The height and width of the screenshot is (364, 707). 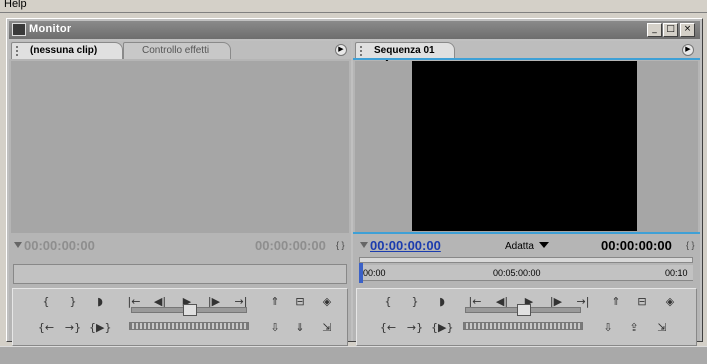 I want to click on program-current-timecode: 00:00:00:00, so click(x=405, y=245).